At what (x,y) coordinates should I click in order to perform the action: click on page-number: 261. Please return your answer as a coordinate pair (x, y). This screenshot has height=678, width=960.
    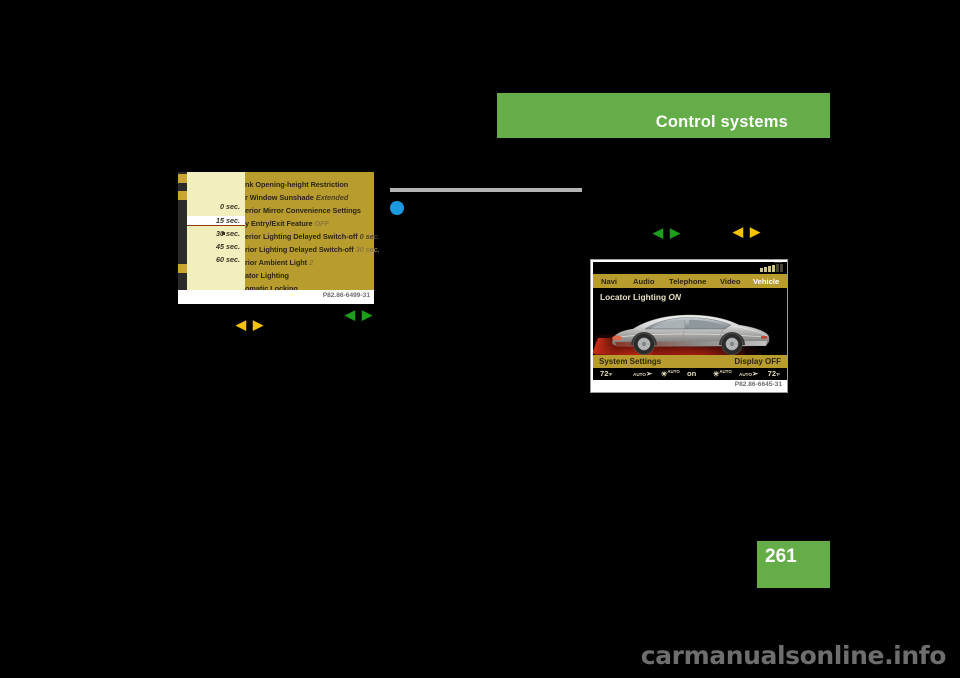
    Looking at the image, I should click on (781, 556).